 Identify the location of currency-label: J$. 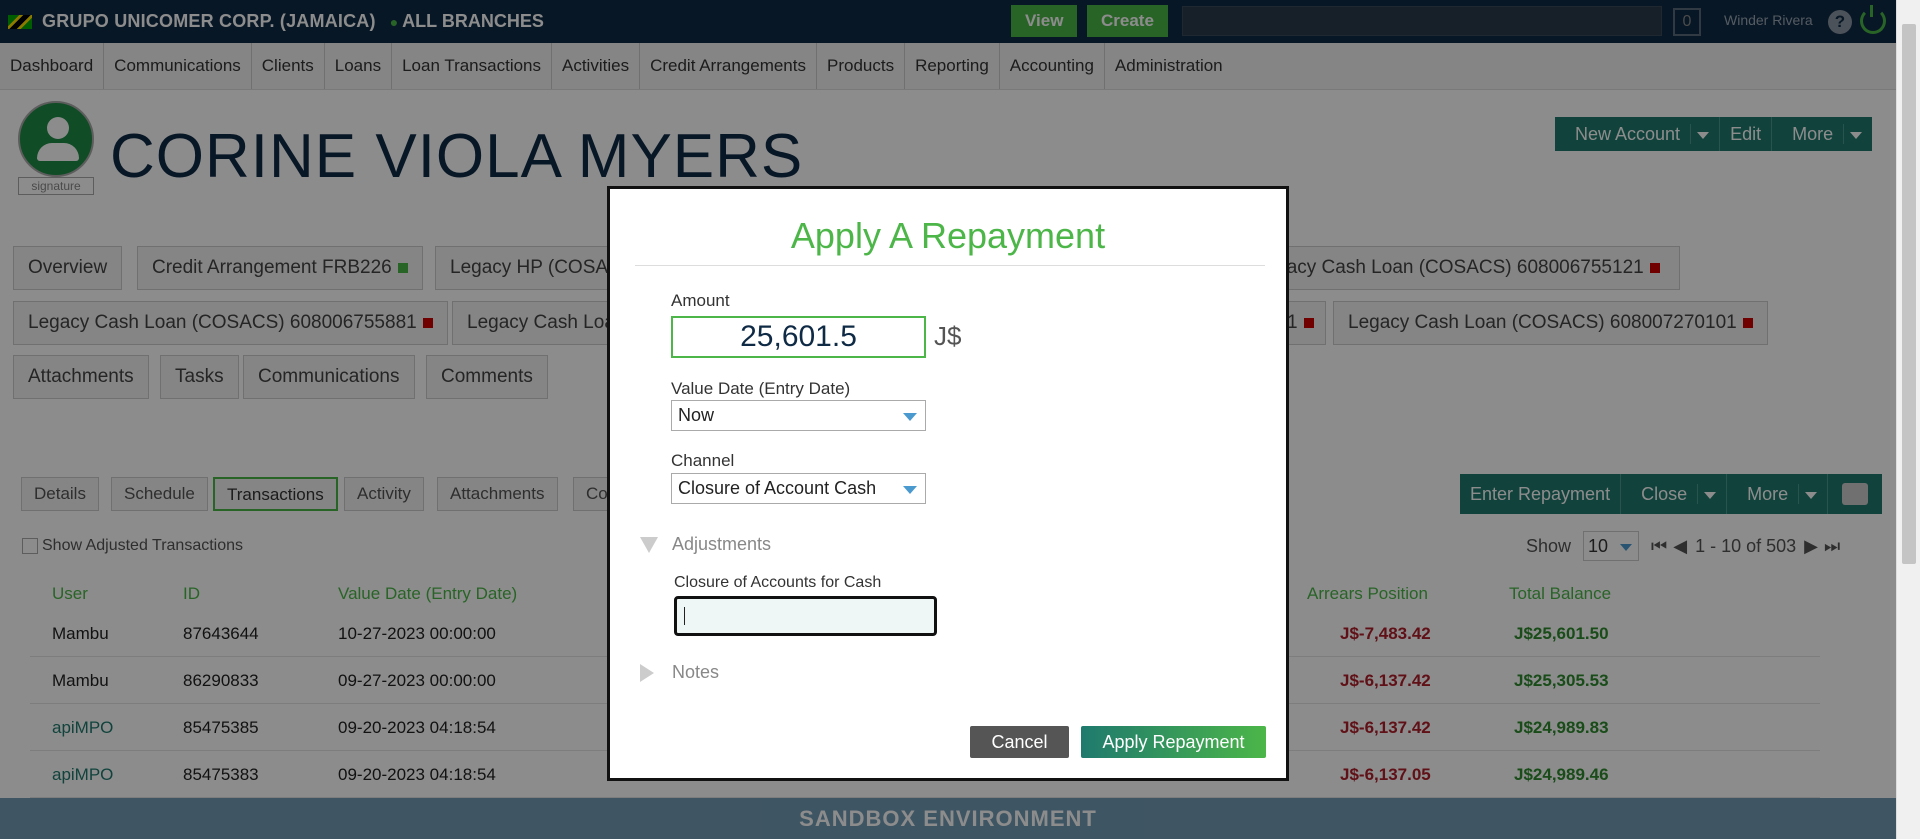
(948, 336).